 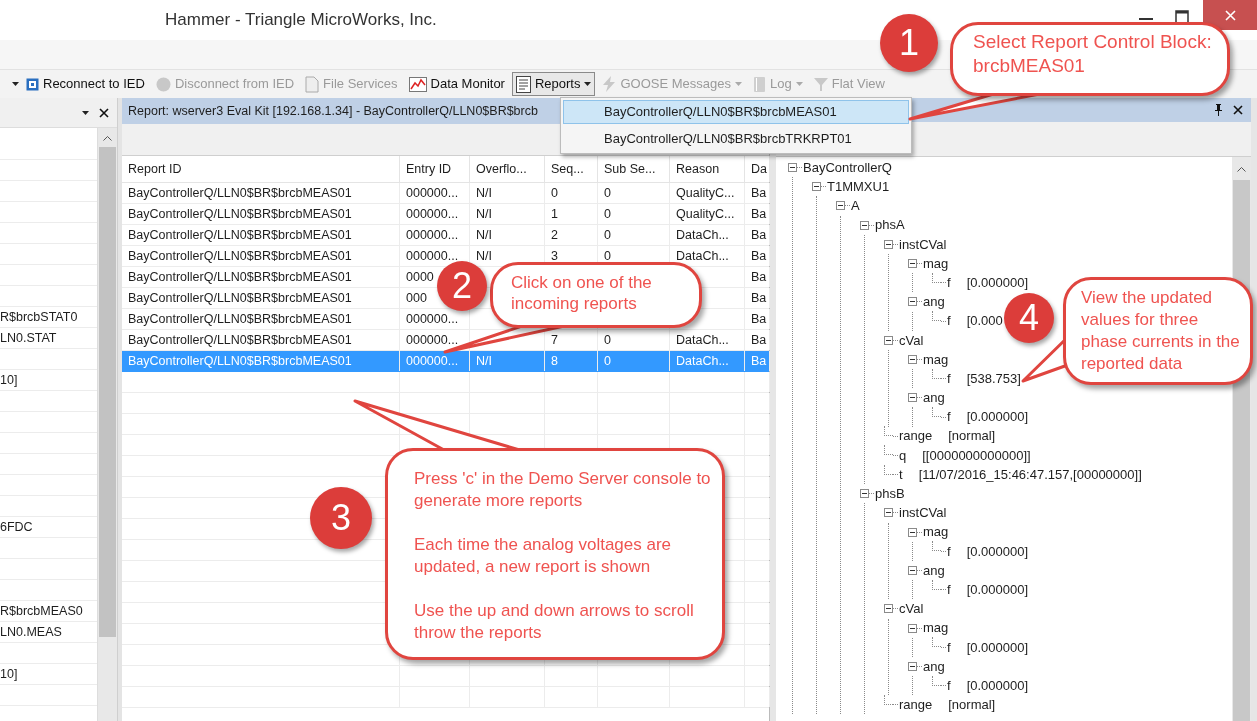 I want to click on window-icon, so click(x=32, y=84).